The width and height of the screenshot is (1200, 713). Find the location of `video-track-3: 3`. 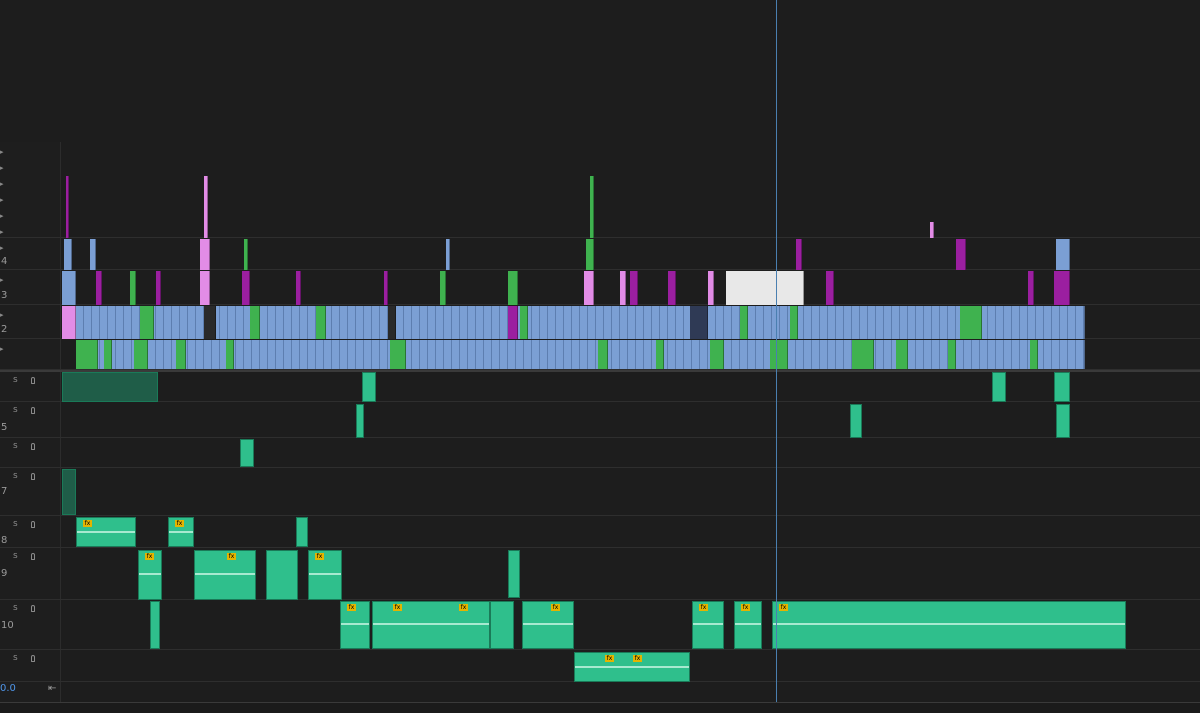

video-track-3: 3 is located at coordinates (600, 287).